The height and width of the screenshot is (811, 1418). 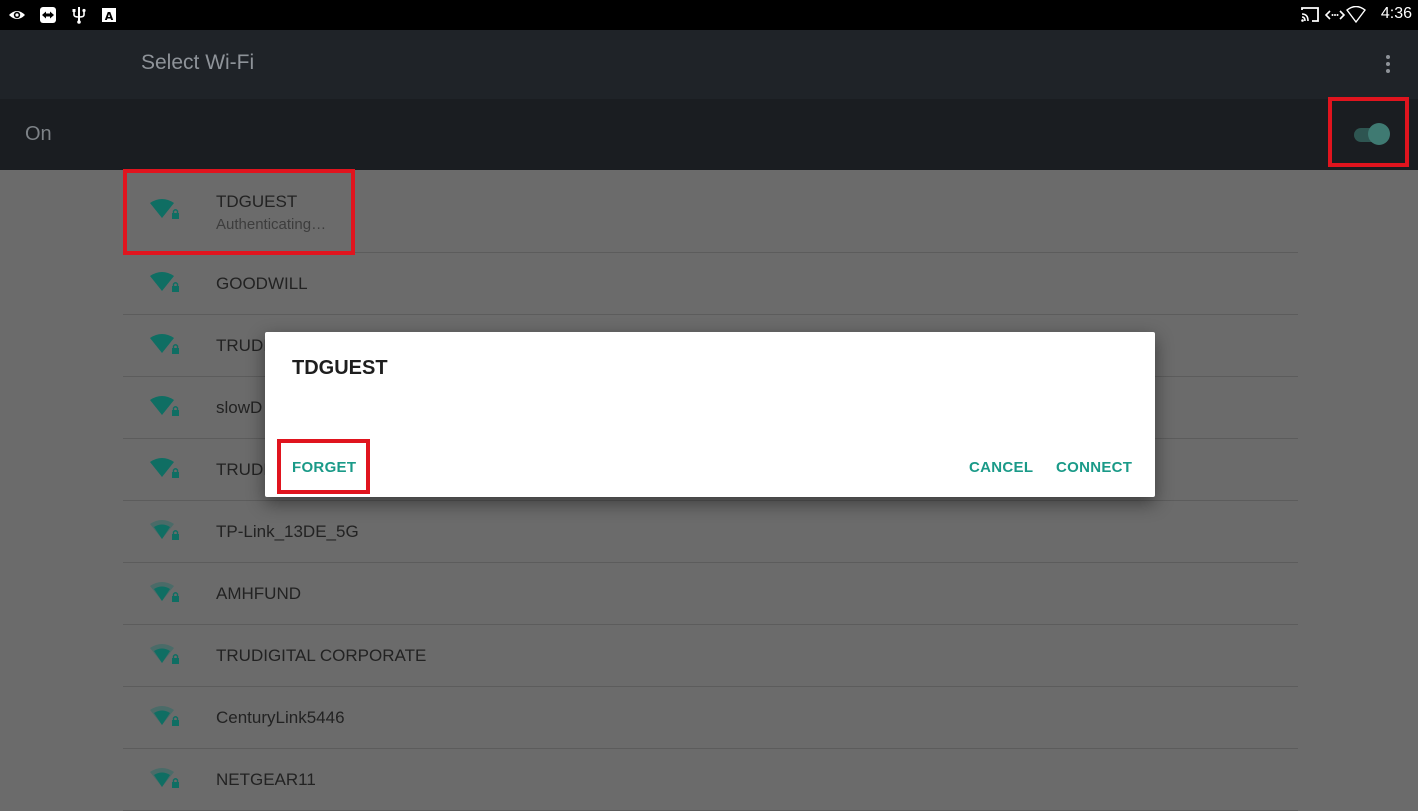 What do you see at coordinates (709, 134) in the screenshot?
I see `wifi-toggle-bar: On` at bounding box center [709, 134].